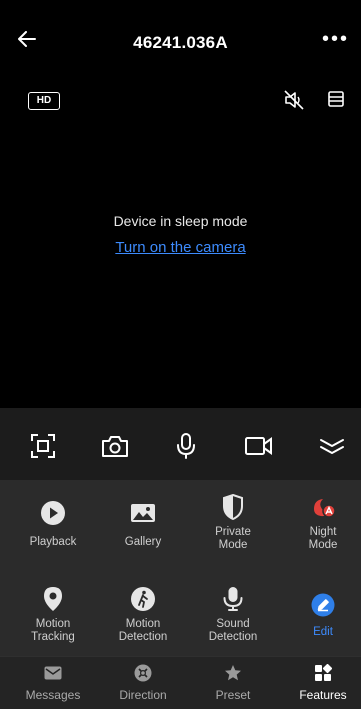  I want to click on grid-icon, so click(319, 673).